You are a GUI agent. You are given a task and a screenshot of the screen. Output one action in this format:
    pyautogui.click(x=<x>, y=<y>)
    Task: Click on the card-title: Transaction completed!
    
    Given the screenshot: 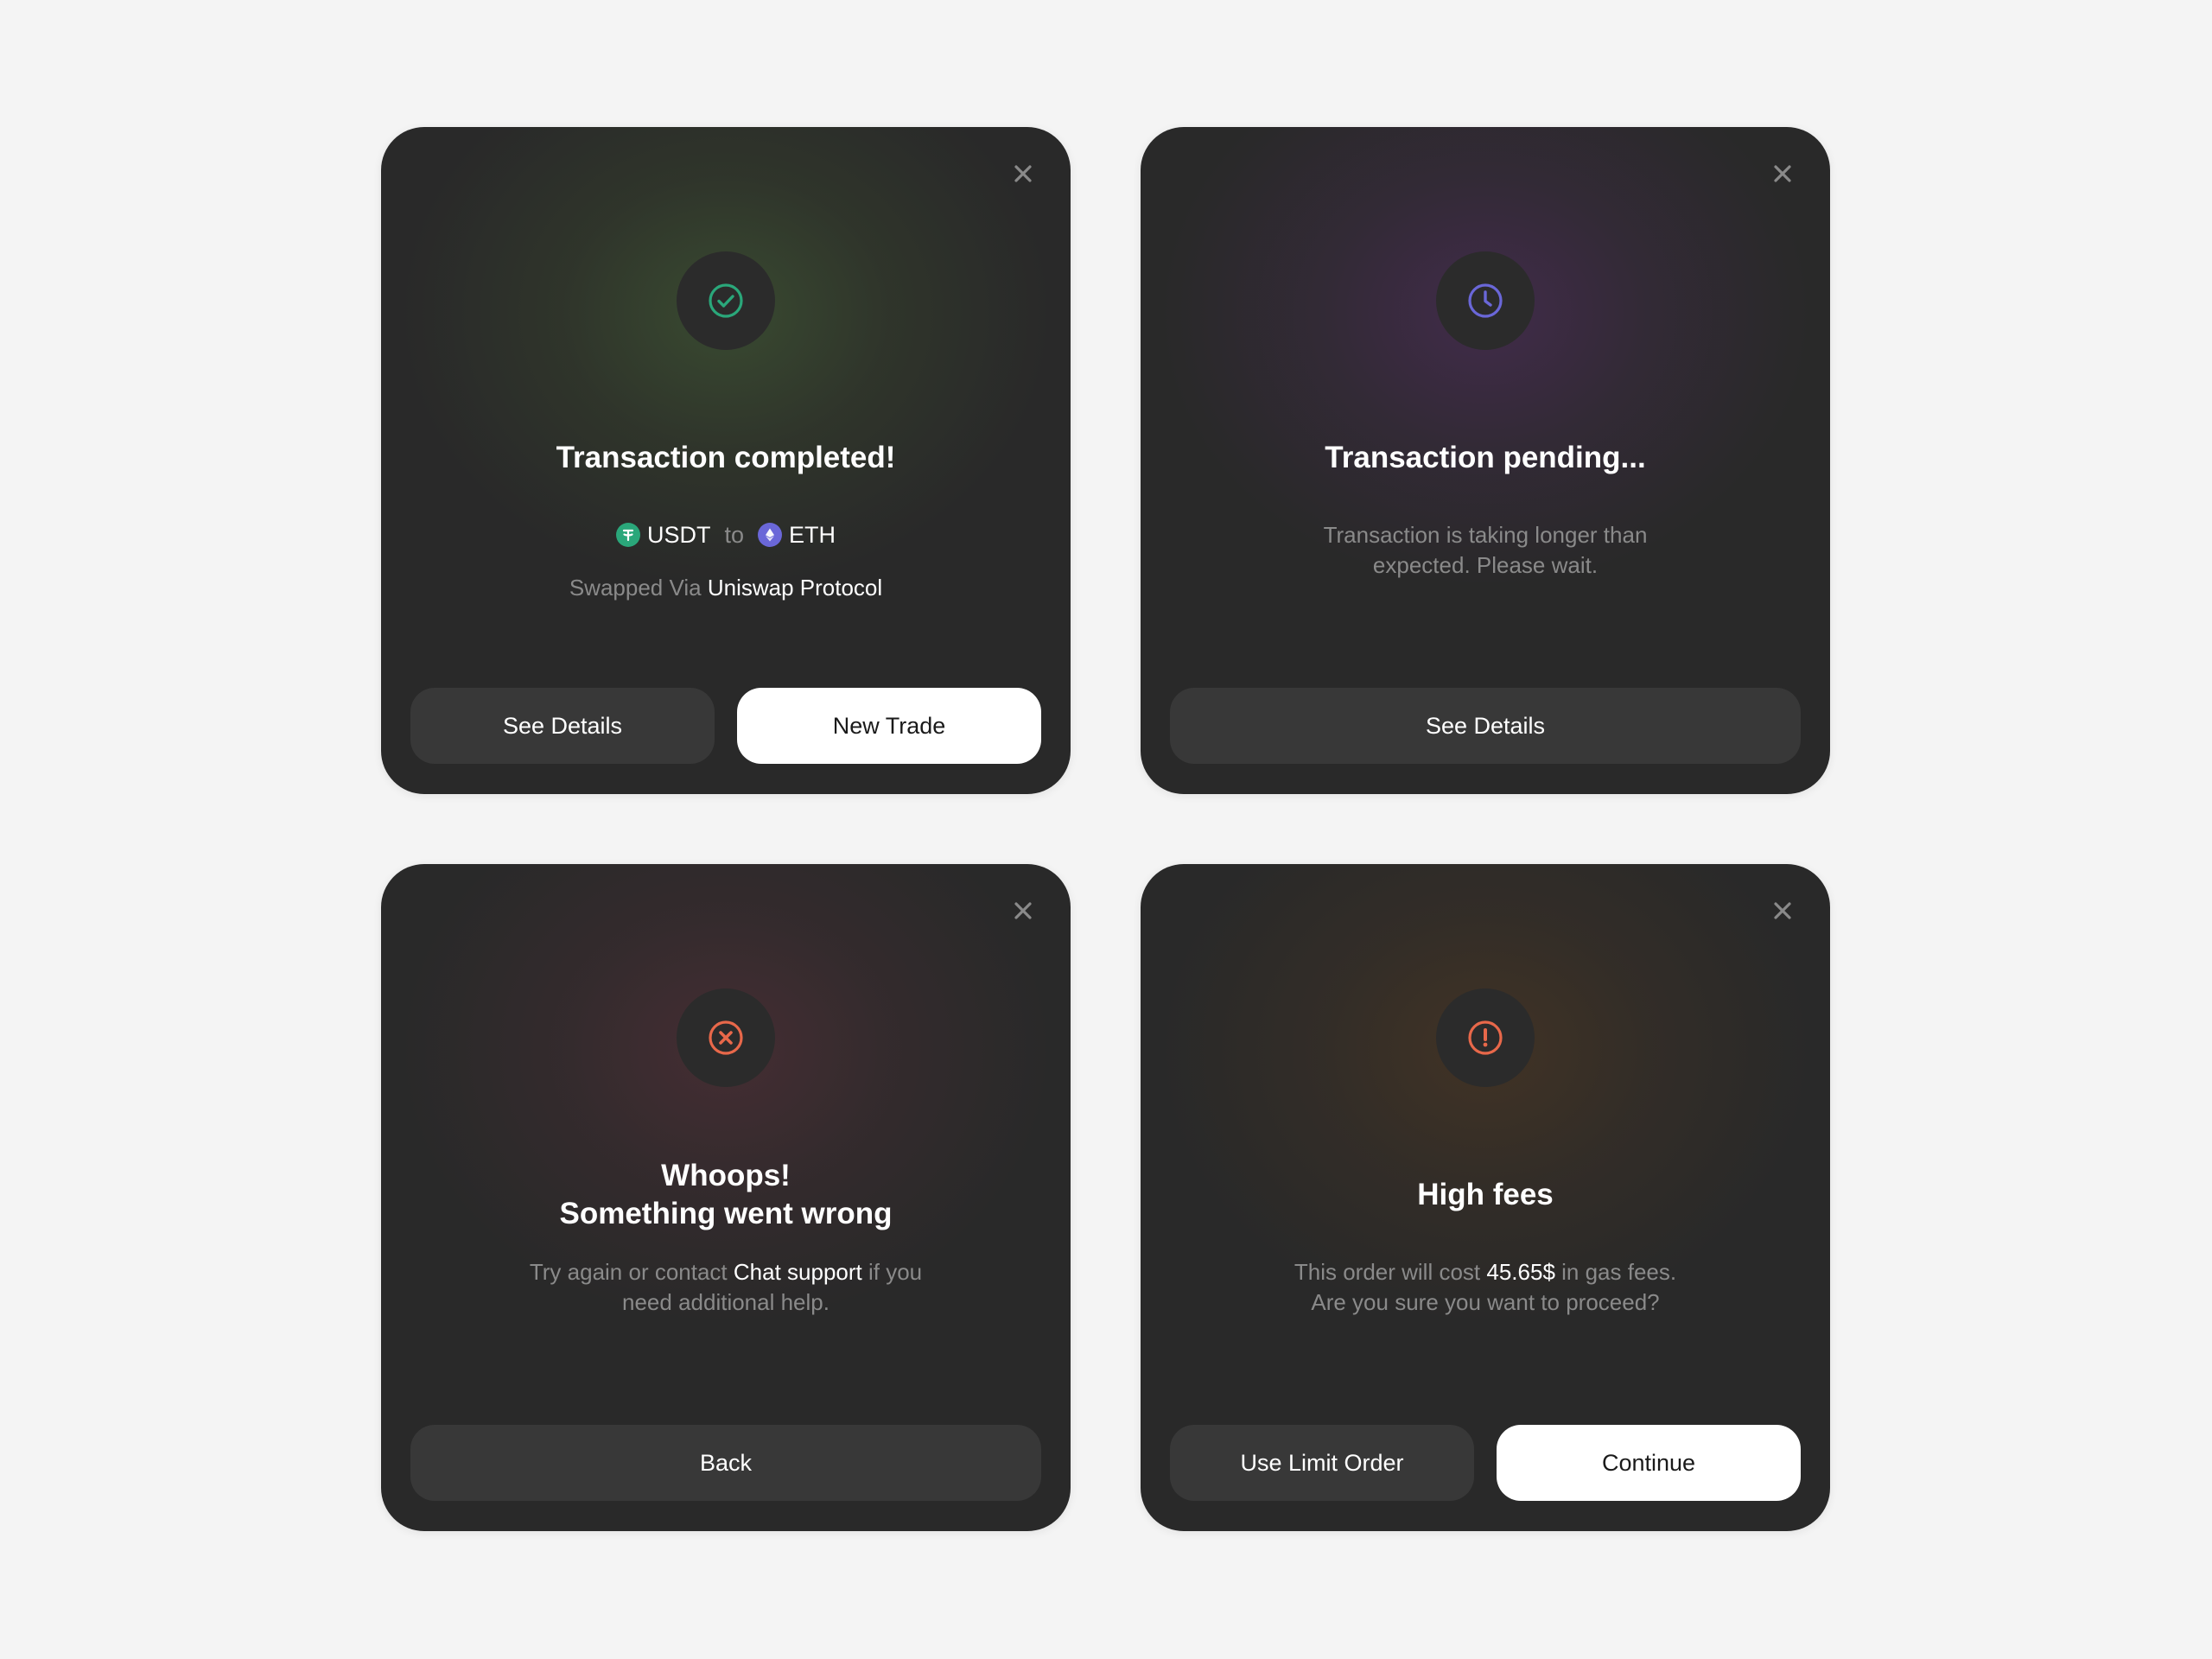 What is the action you would take?
    pyautogui.click(x=726, y=457)
    